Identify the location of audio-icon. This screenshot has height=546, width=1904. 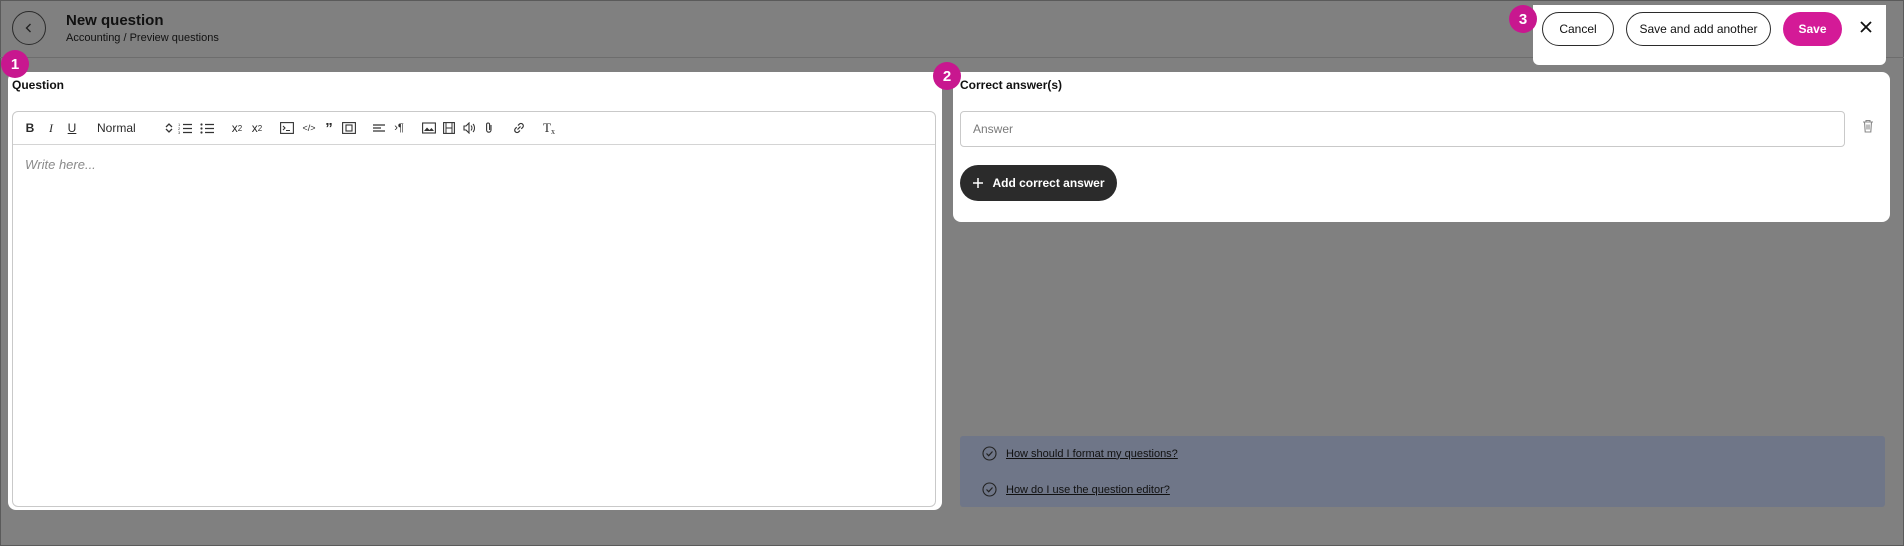
(469, 128).